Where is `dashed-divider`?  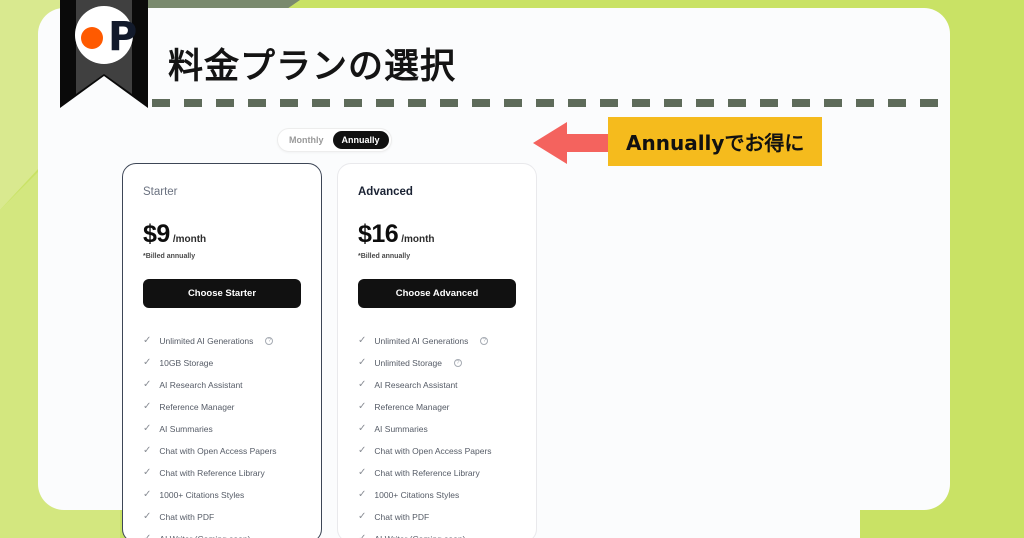
dashed-divider is located at coordinates (551, 103).